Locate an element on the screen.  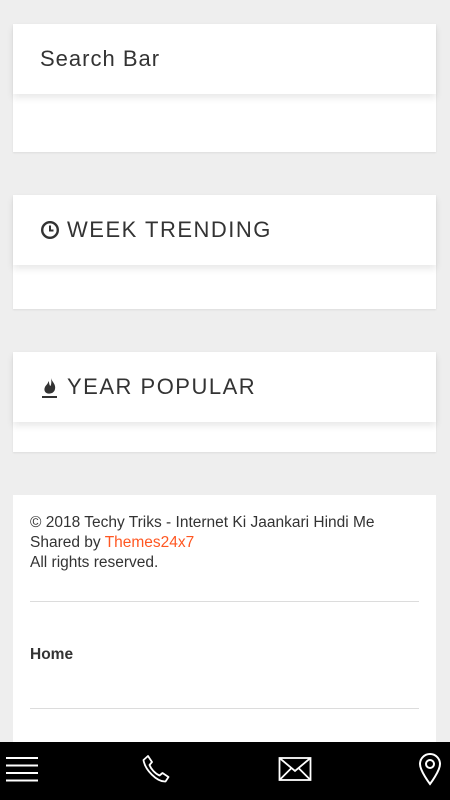
menu-icon is located at coordinates (22, 771).